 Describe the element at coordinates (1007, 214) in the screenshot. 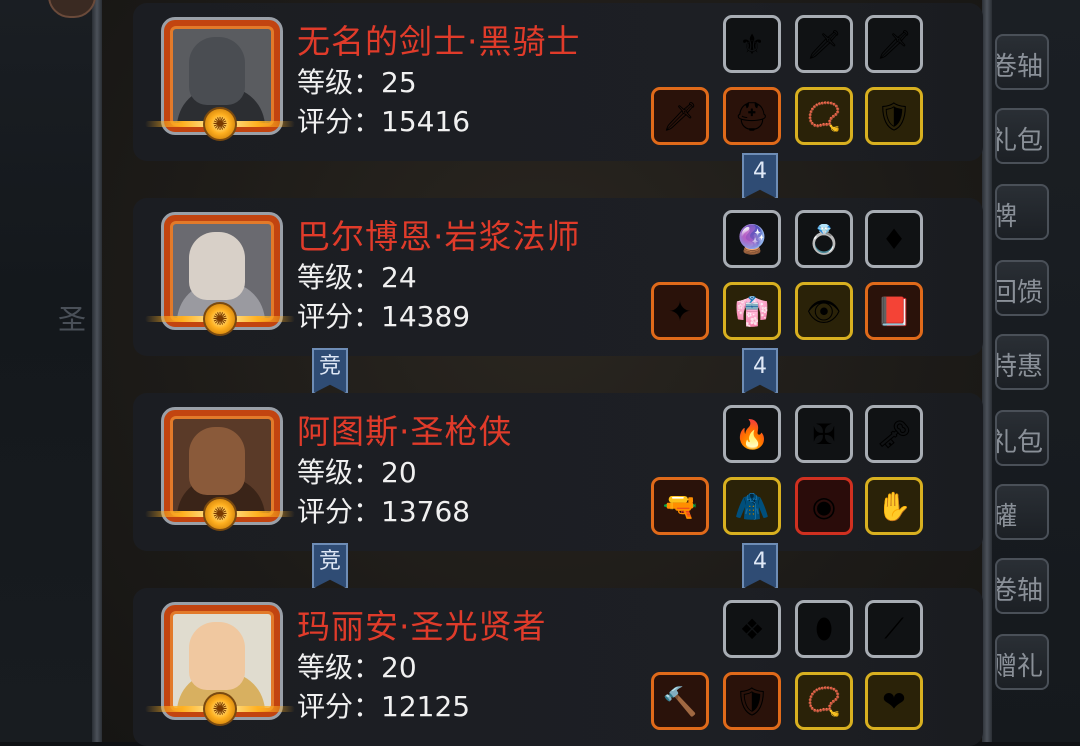

I see `side-menu-label: 牌` at that location.